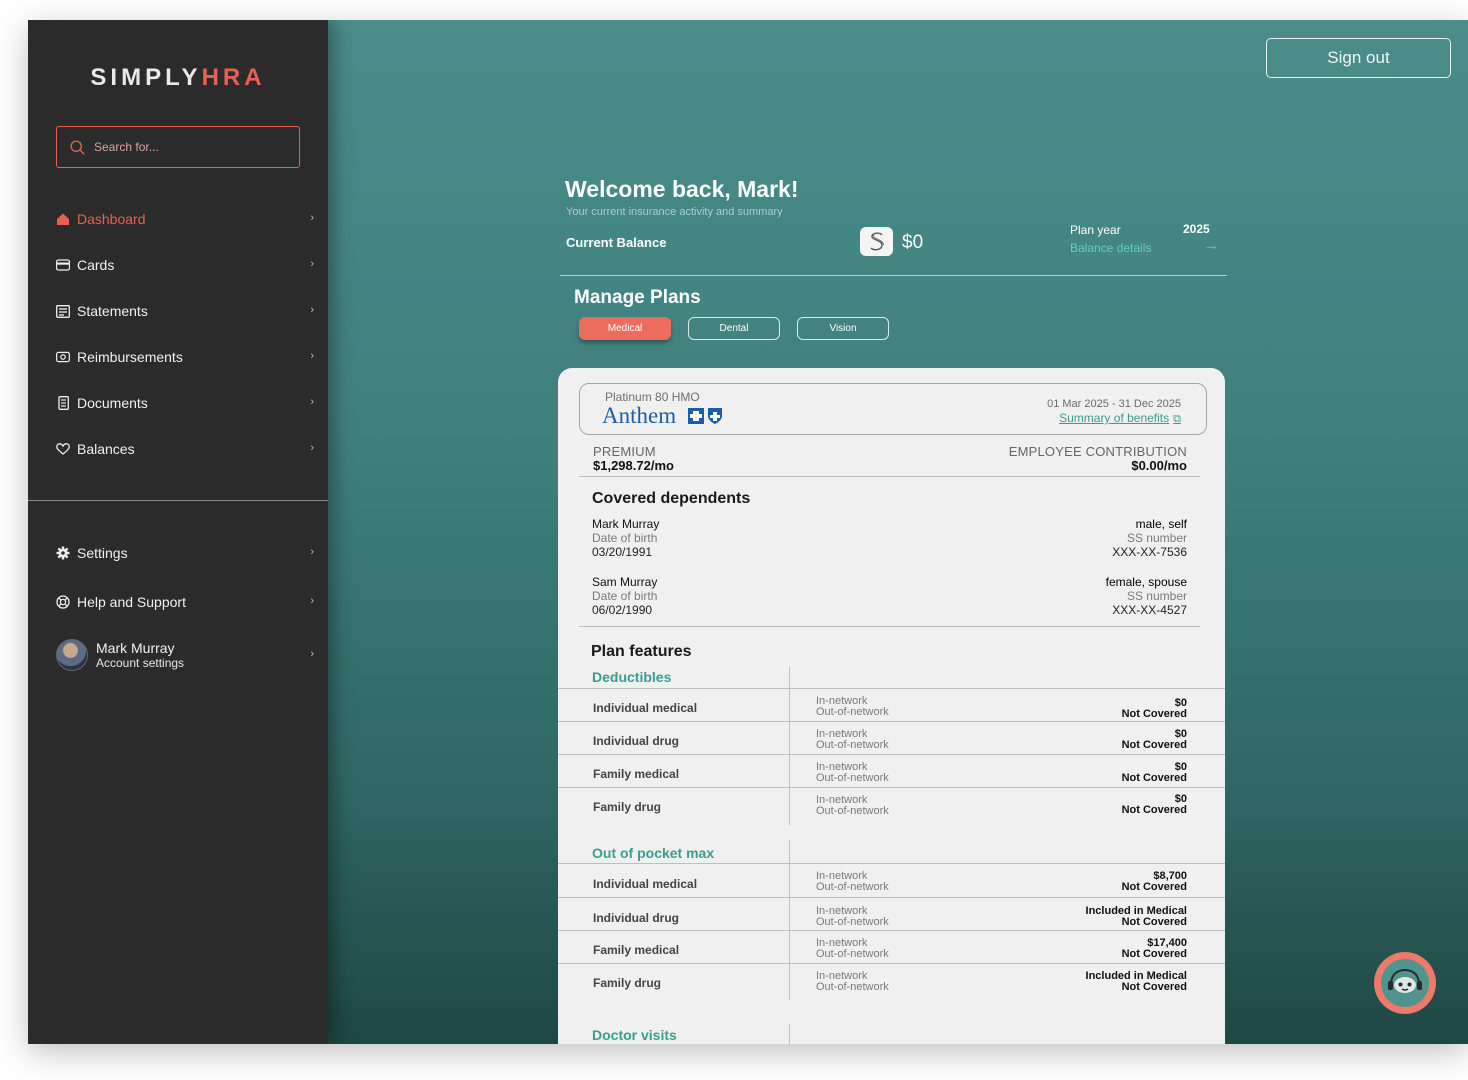 The width and height of the screenshot is (1468, 1080). I want to click on sidebar-item-label: Cards, so click(96, 265).